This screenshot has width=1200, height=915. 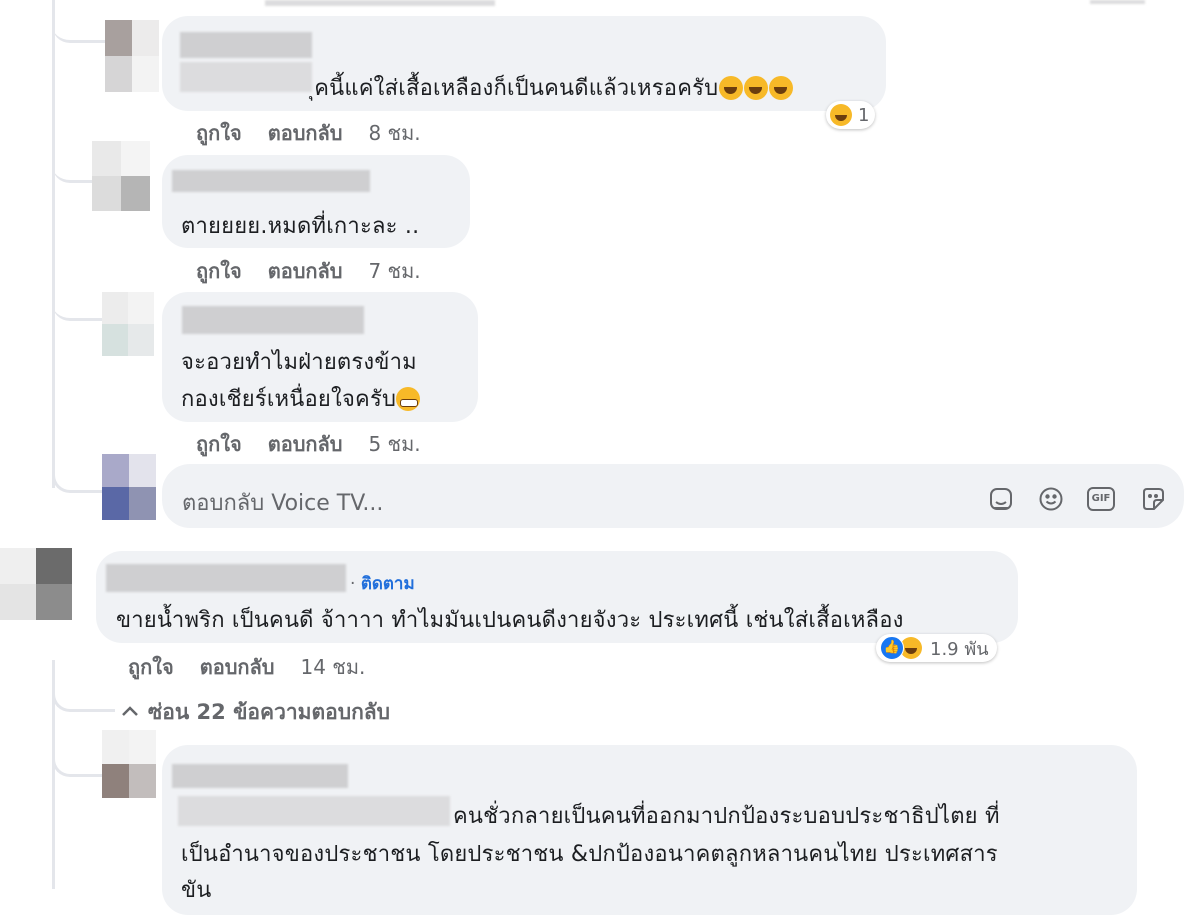 I want to click on timestamp: 8 ชม., so click(x=394, y=133).